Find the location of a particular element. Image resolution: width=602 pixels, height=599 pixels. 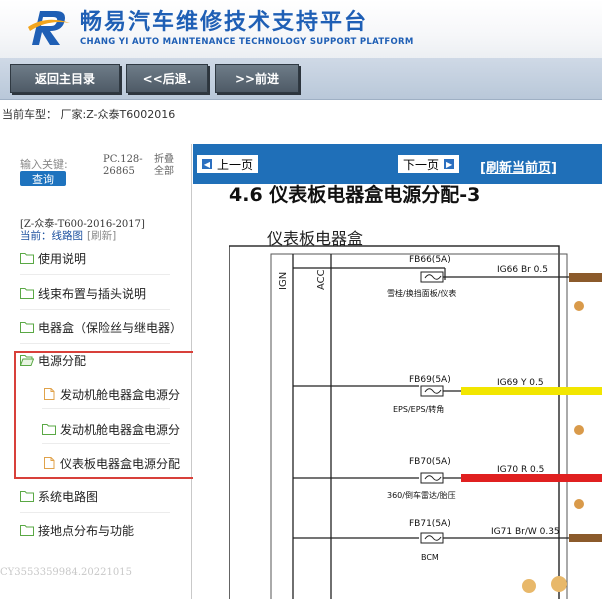

acc-label: ACC is located at coordinates (321, 279).